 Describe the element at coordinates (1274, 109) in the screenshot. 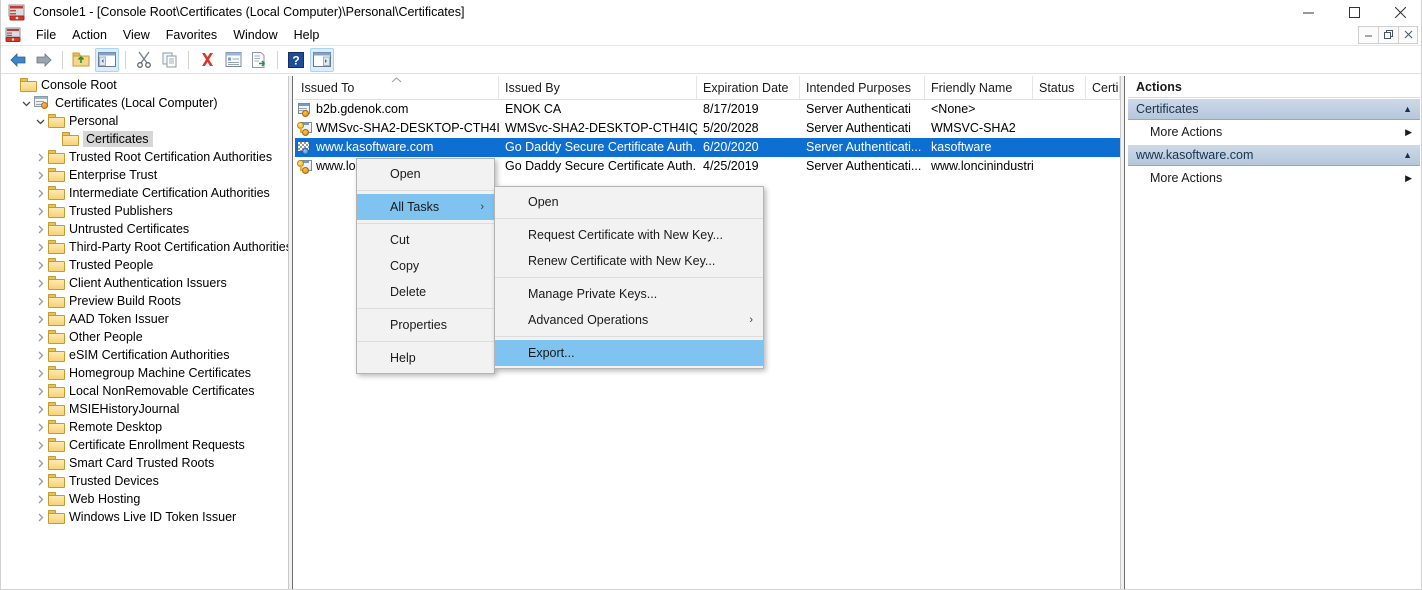

I see `actions-group-header-certificates: Certificates ▲` at that location.